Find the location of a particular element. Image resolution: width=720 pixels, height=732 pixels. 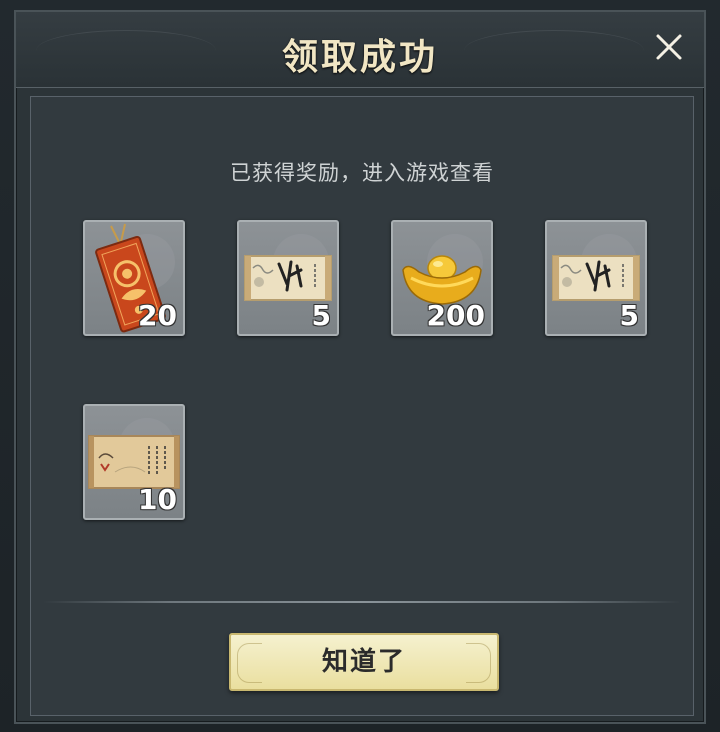

reward-count: 200 is located at coordinates (455, 315).